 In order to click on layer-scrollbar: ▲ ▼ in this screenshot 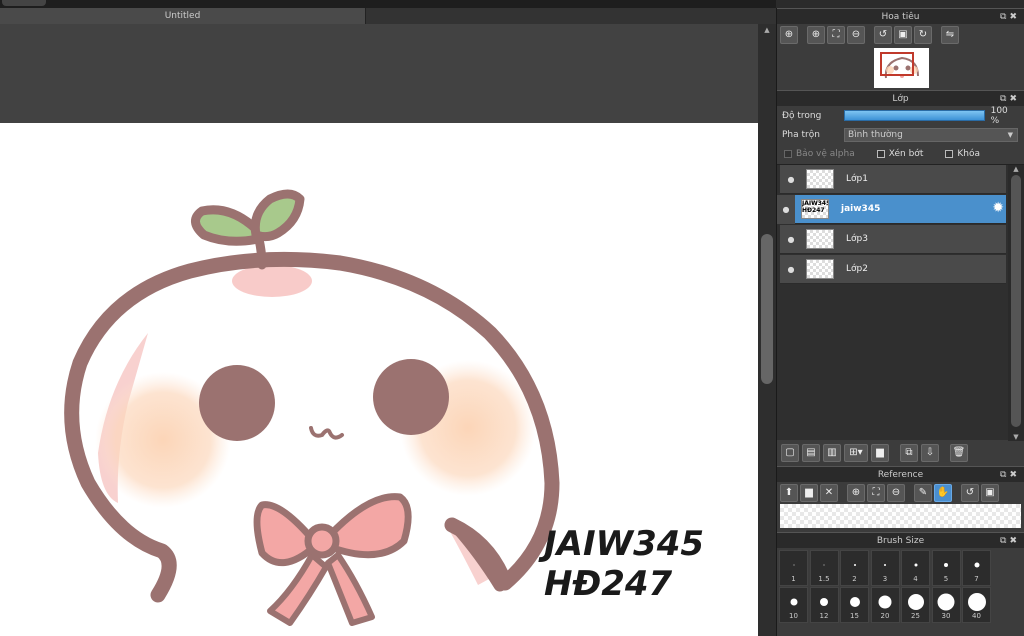, I will do `click(1016, 303)`.